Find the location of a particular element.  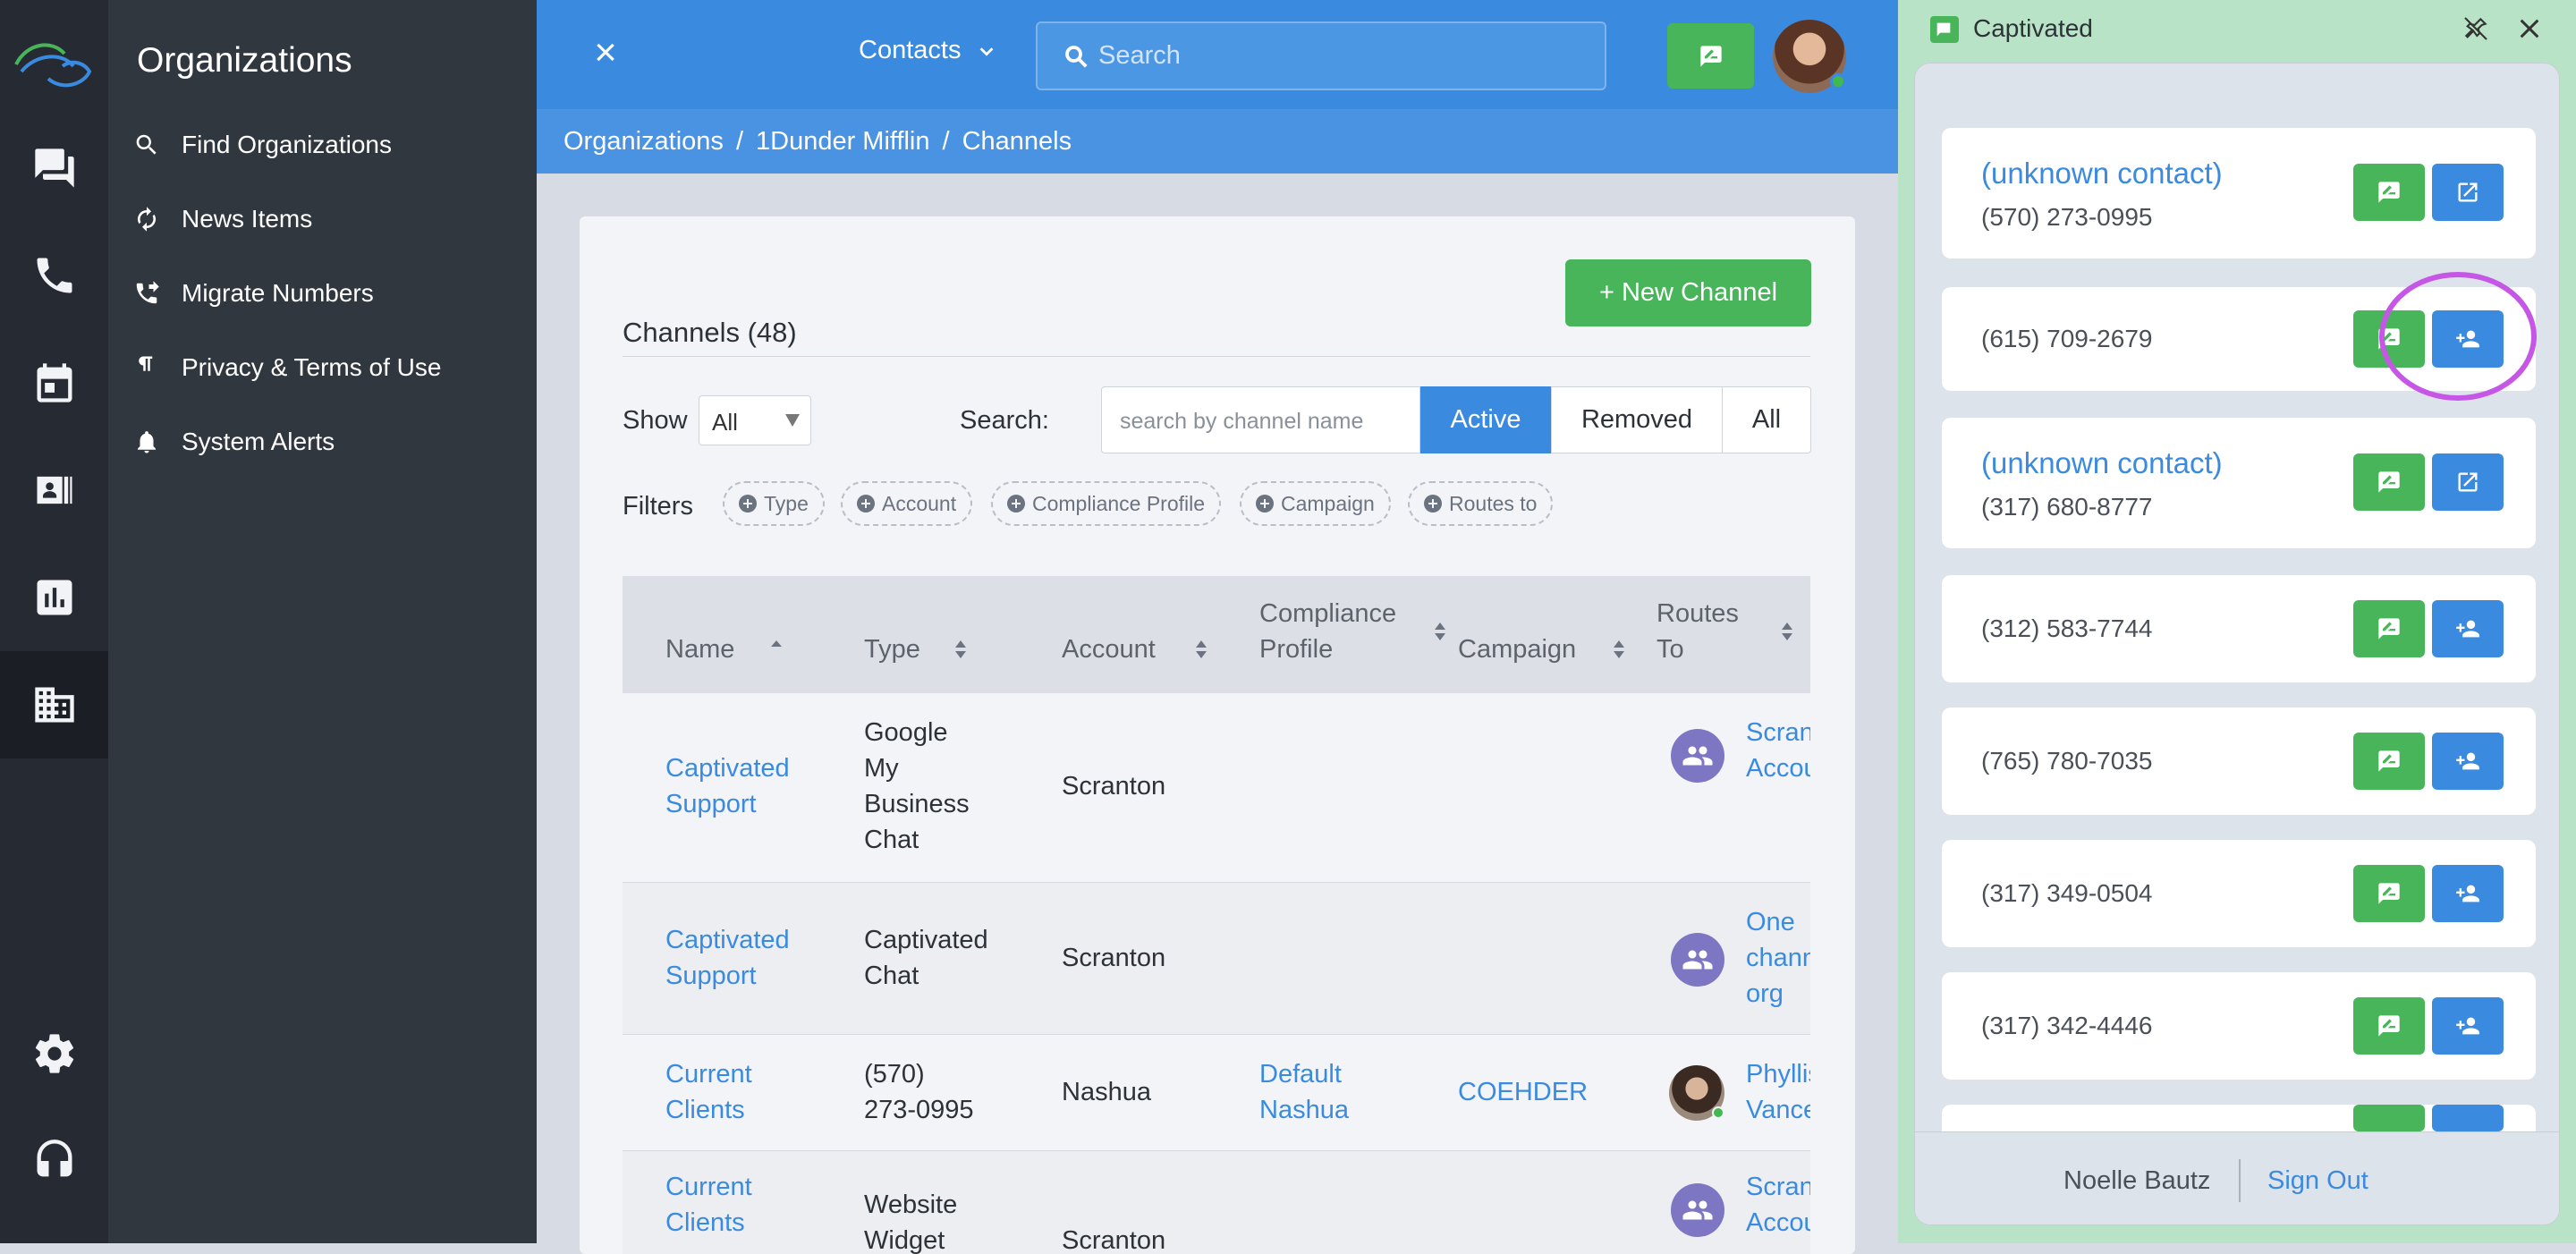

contact-card: (unknown contact) (570) 273-0995 is located at coordinates (2239, 193).